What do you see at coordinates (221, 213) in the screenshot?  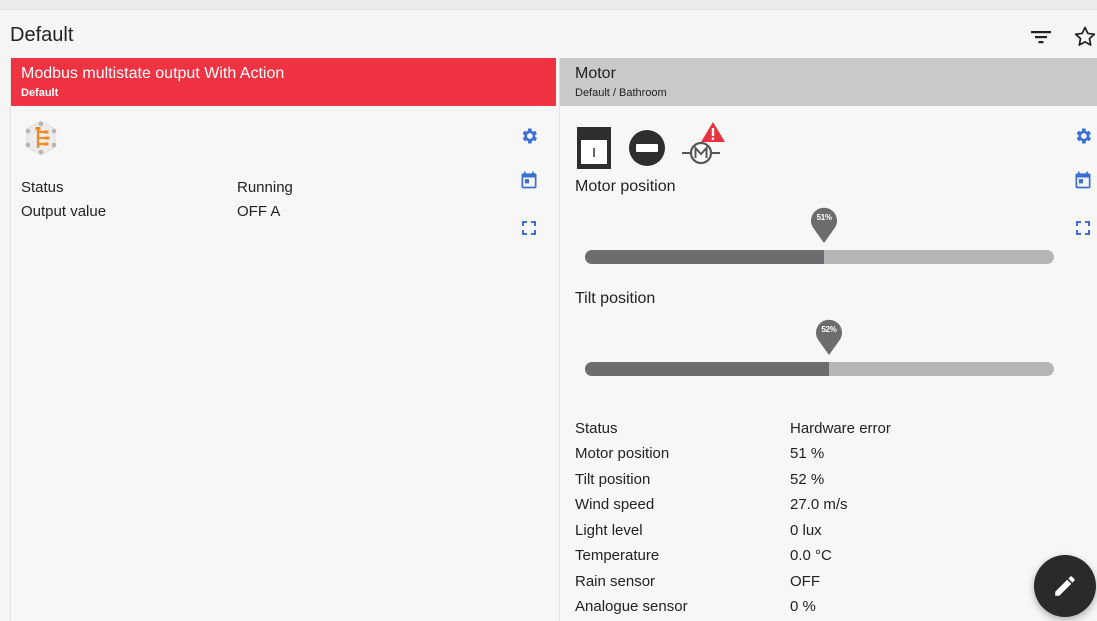 I see `property-row: Output value OFF A` at bounding box center [221, 213].